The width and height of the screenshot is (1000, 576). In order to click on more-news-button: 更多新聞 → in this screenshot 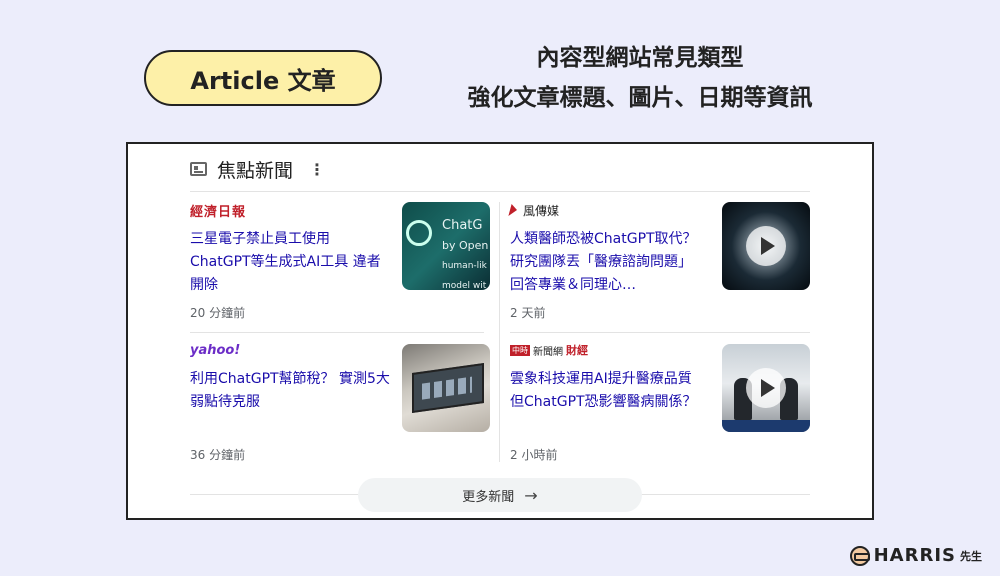, I will do `click(500, 495)`.